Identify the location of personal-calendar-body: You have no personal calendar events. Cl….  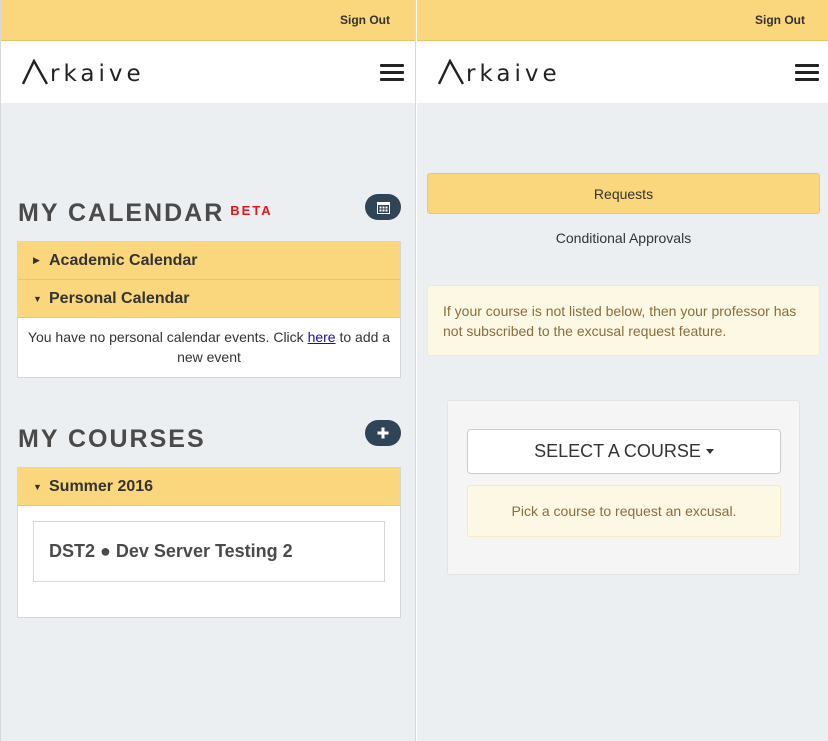
(209, 347).